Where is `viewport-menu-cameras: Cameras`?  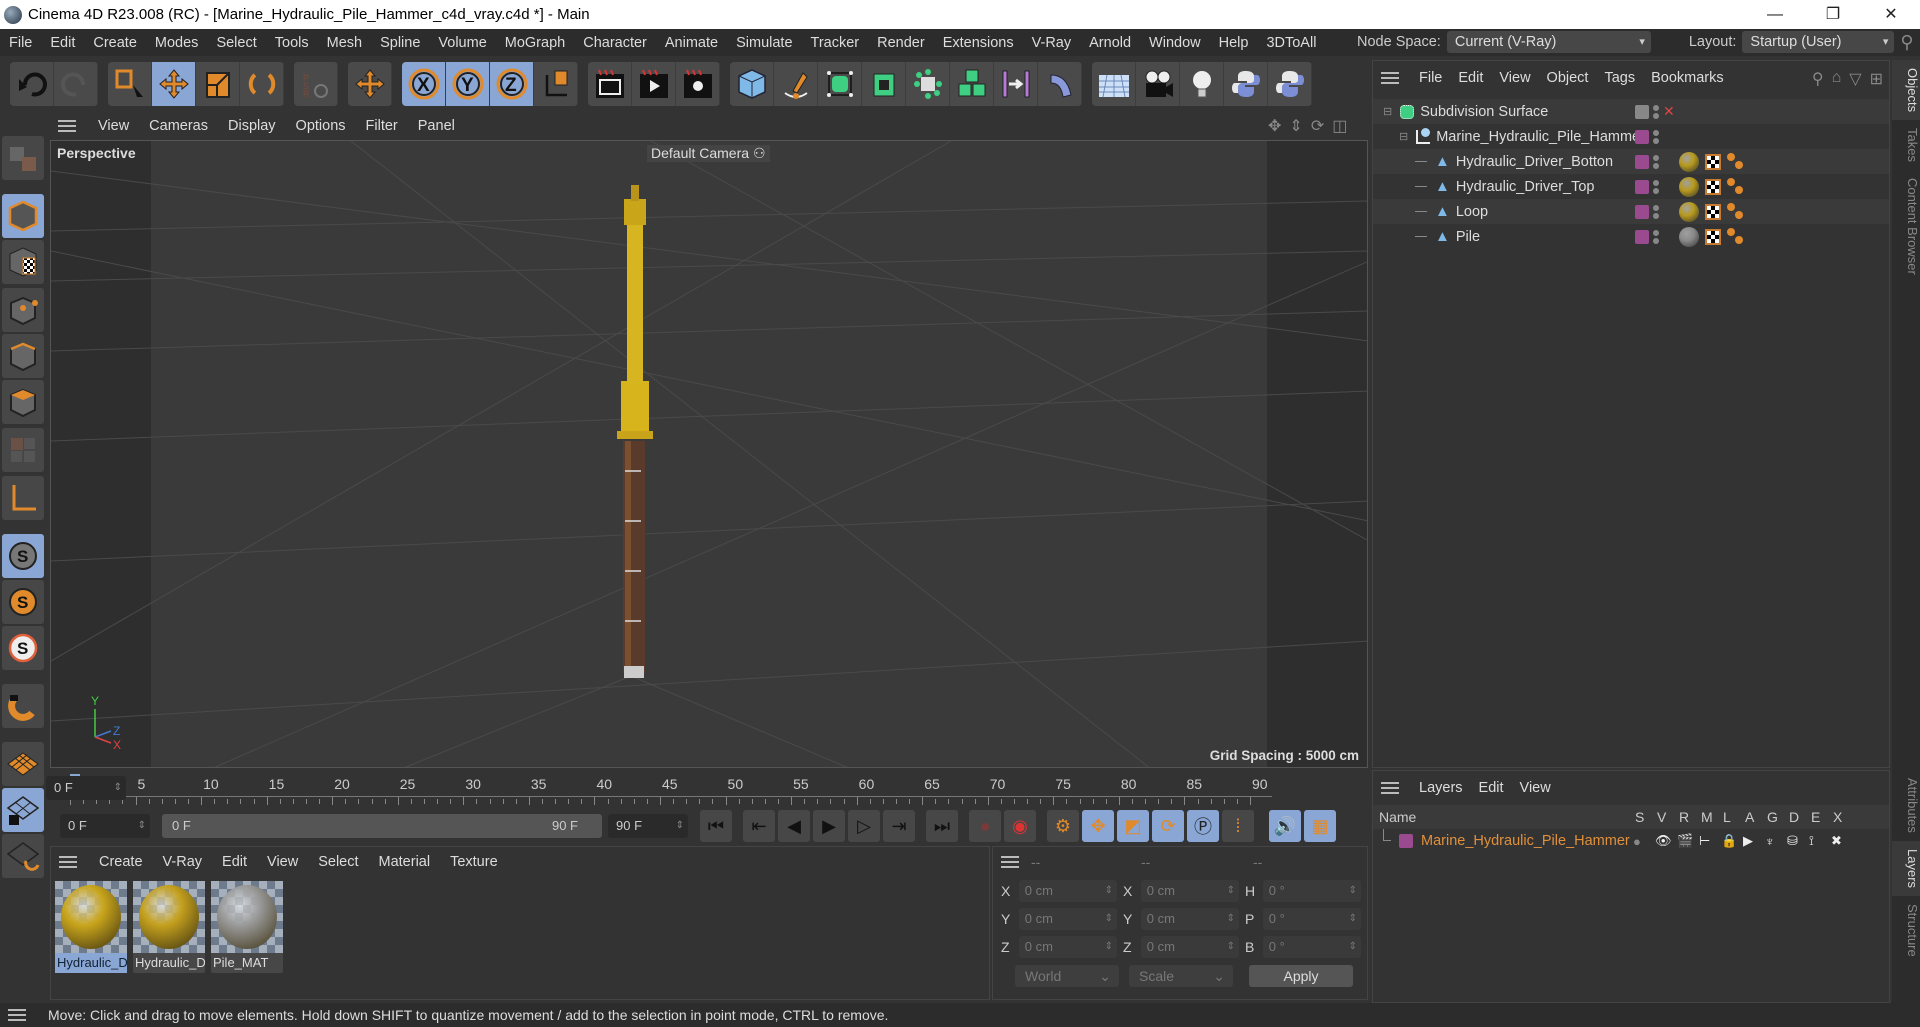
viewport-menu-cameras: Cameras is located at coordinates (178, 126).